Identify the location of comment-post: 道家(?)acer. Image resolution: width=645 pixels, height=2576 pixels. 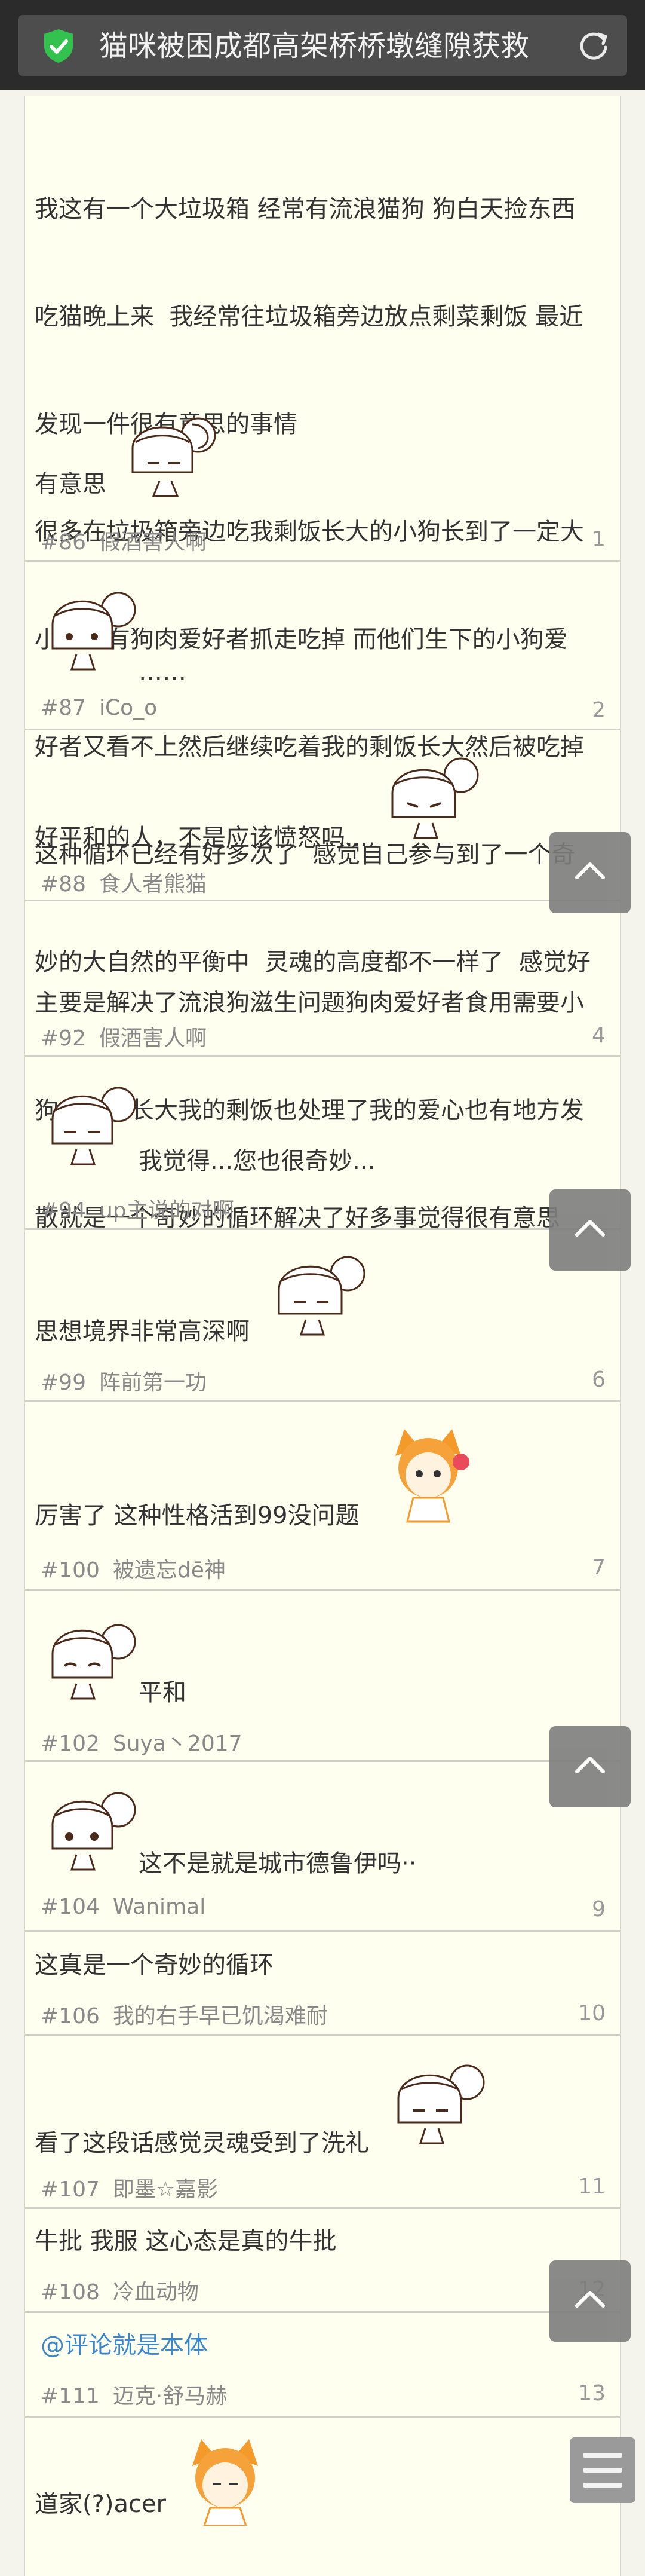
(322, 2497).